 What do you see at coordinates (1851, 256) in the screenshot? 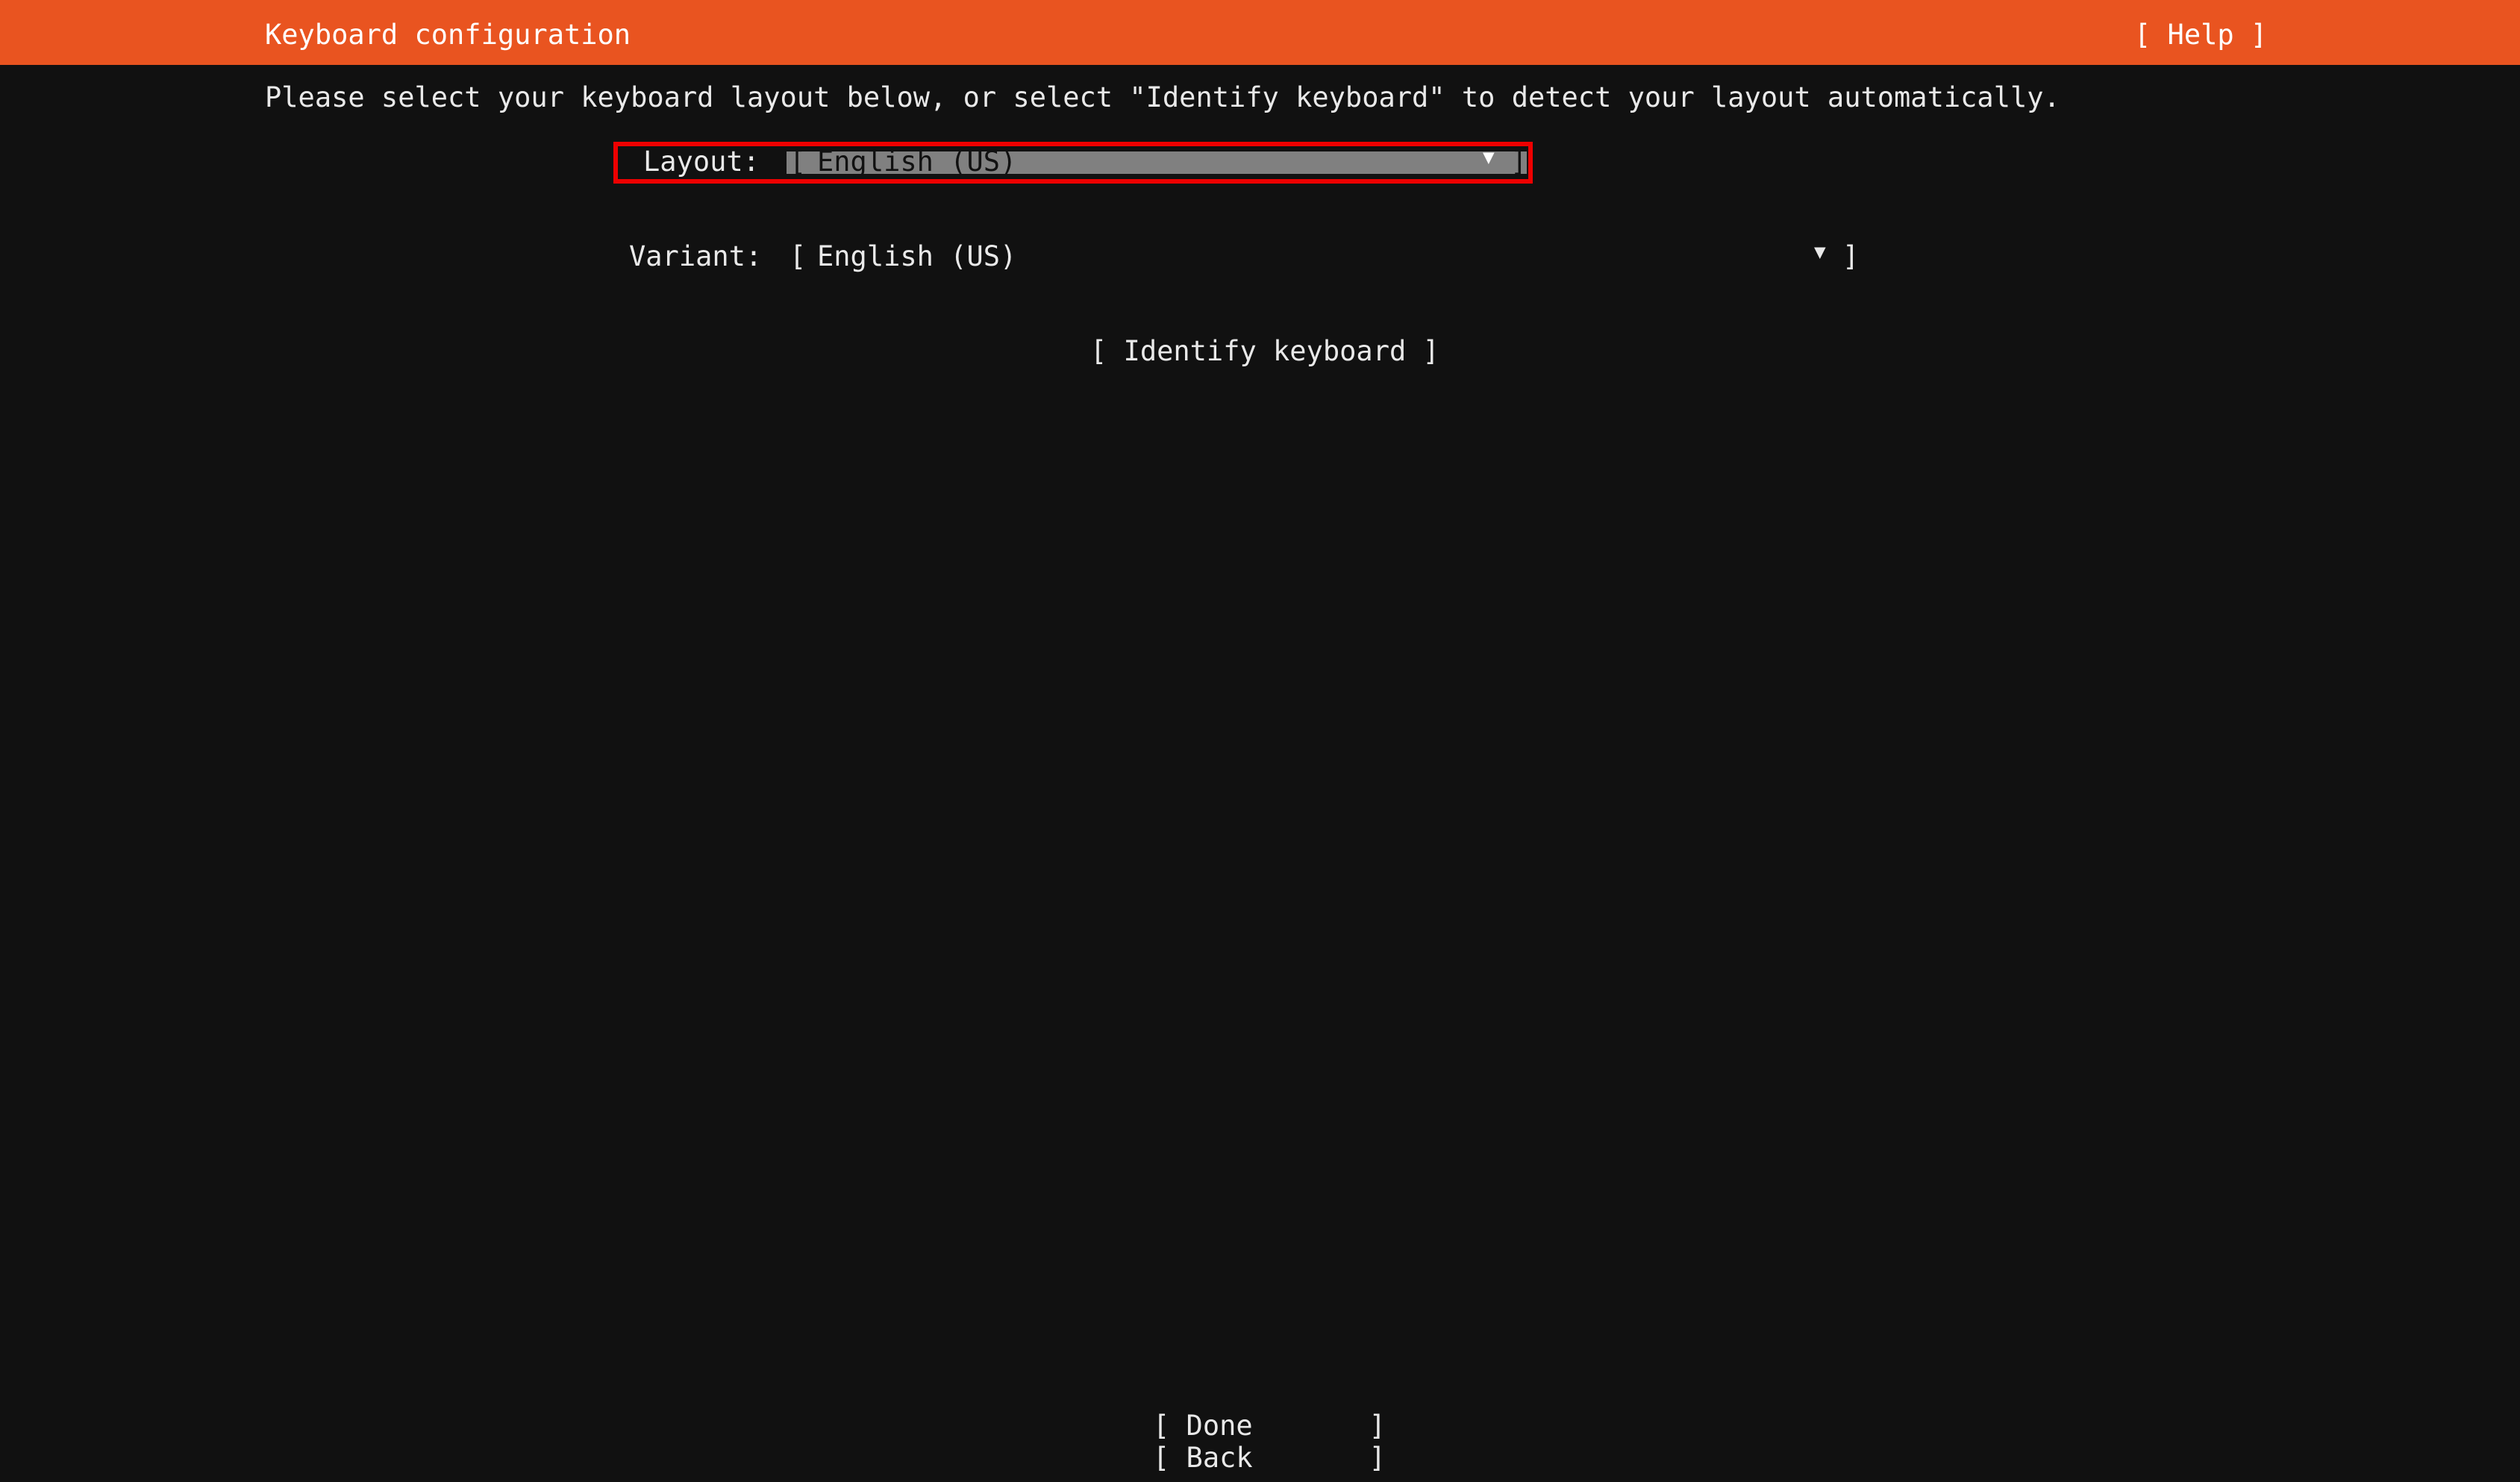
I see `variant-bracket-close: ]` at bounding box center [1851, 256].